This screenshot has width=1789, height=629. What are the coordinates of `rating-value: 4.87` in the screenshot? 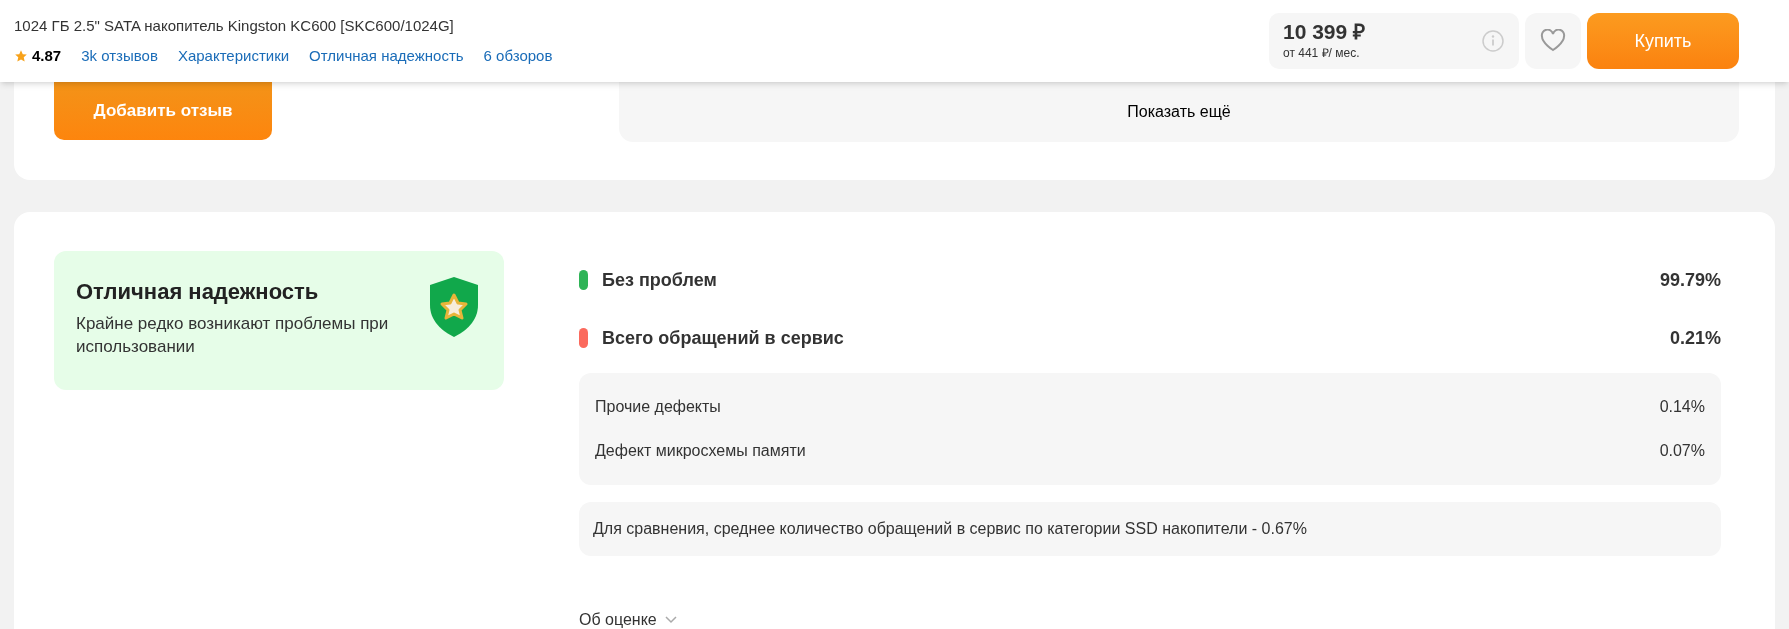 It's located at (47, 56).